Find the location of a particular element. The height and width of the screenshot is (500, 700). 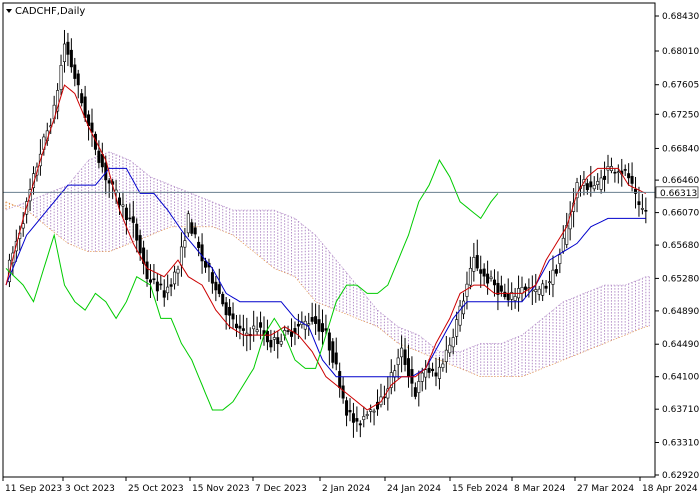

y-tick-label: 0.67605 is located at coordinates (680, 86).